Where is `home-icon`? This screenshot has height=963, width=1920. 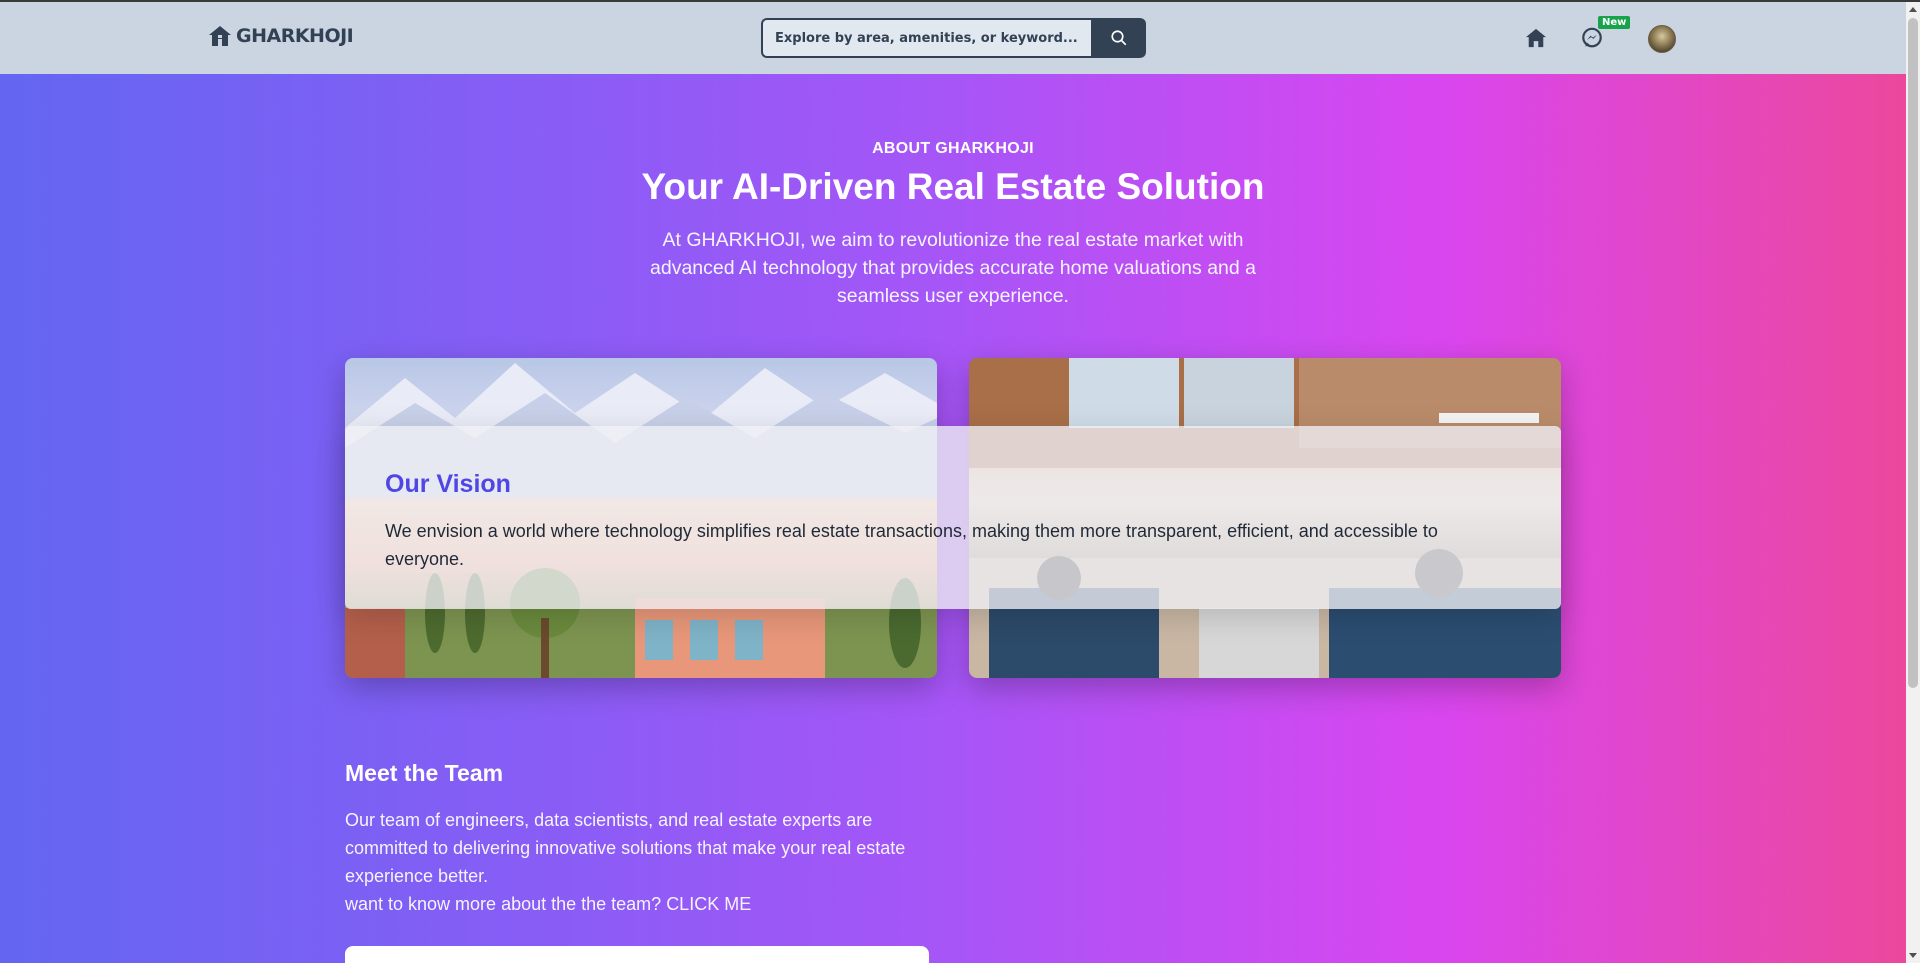 home-icon is located at coordinates (1536, 38).